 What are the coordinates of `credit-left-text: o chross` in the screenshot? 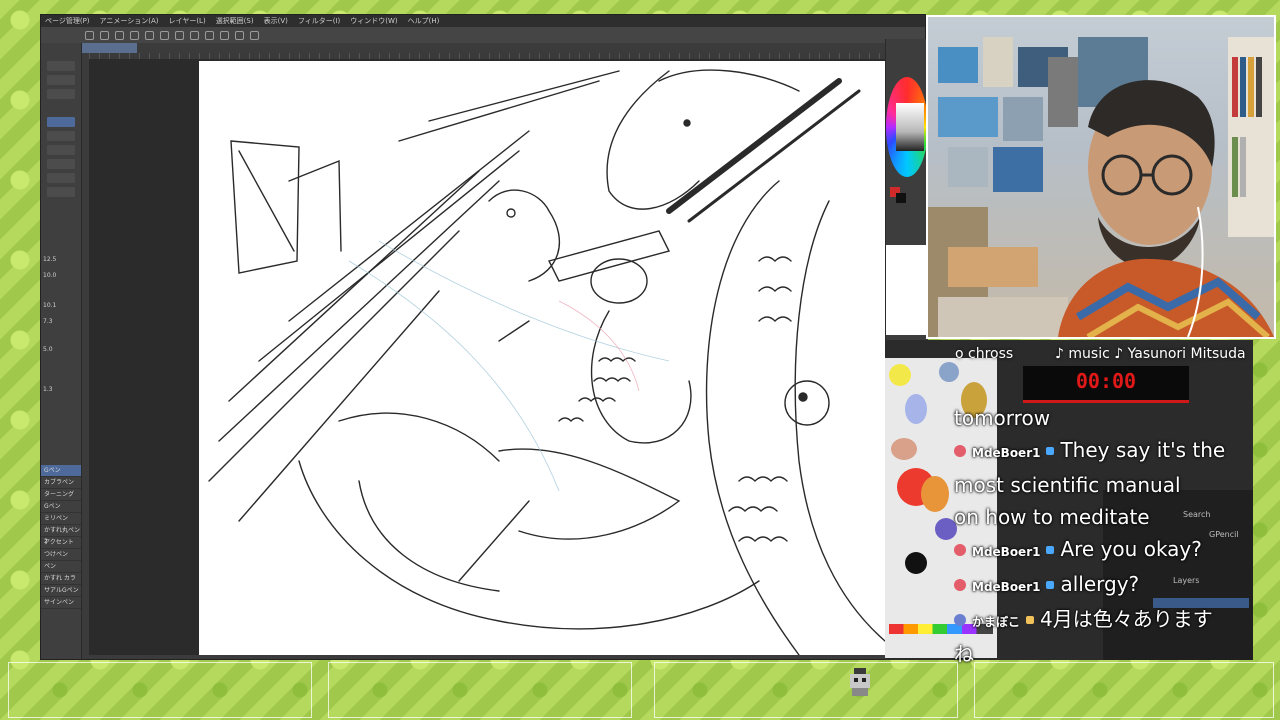 It's located at (984, 354).